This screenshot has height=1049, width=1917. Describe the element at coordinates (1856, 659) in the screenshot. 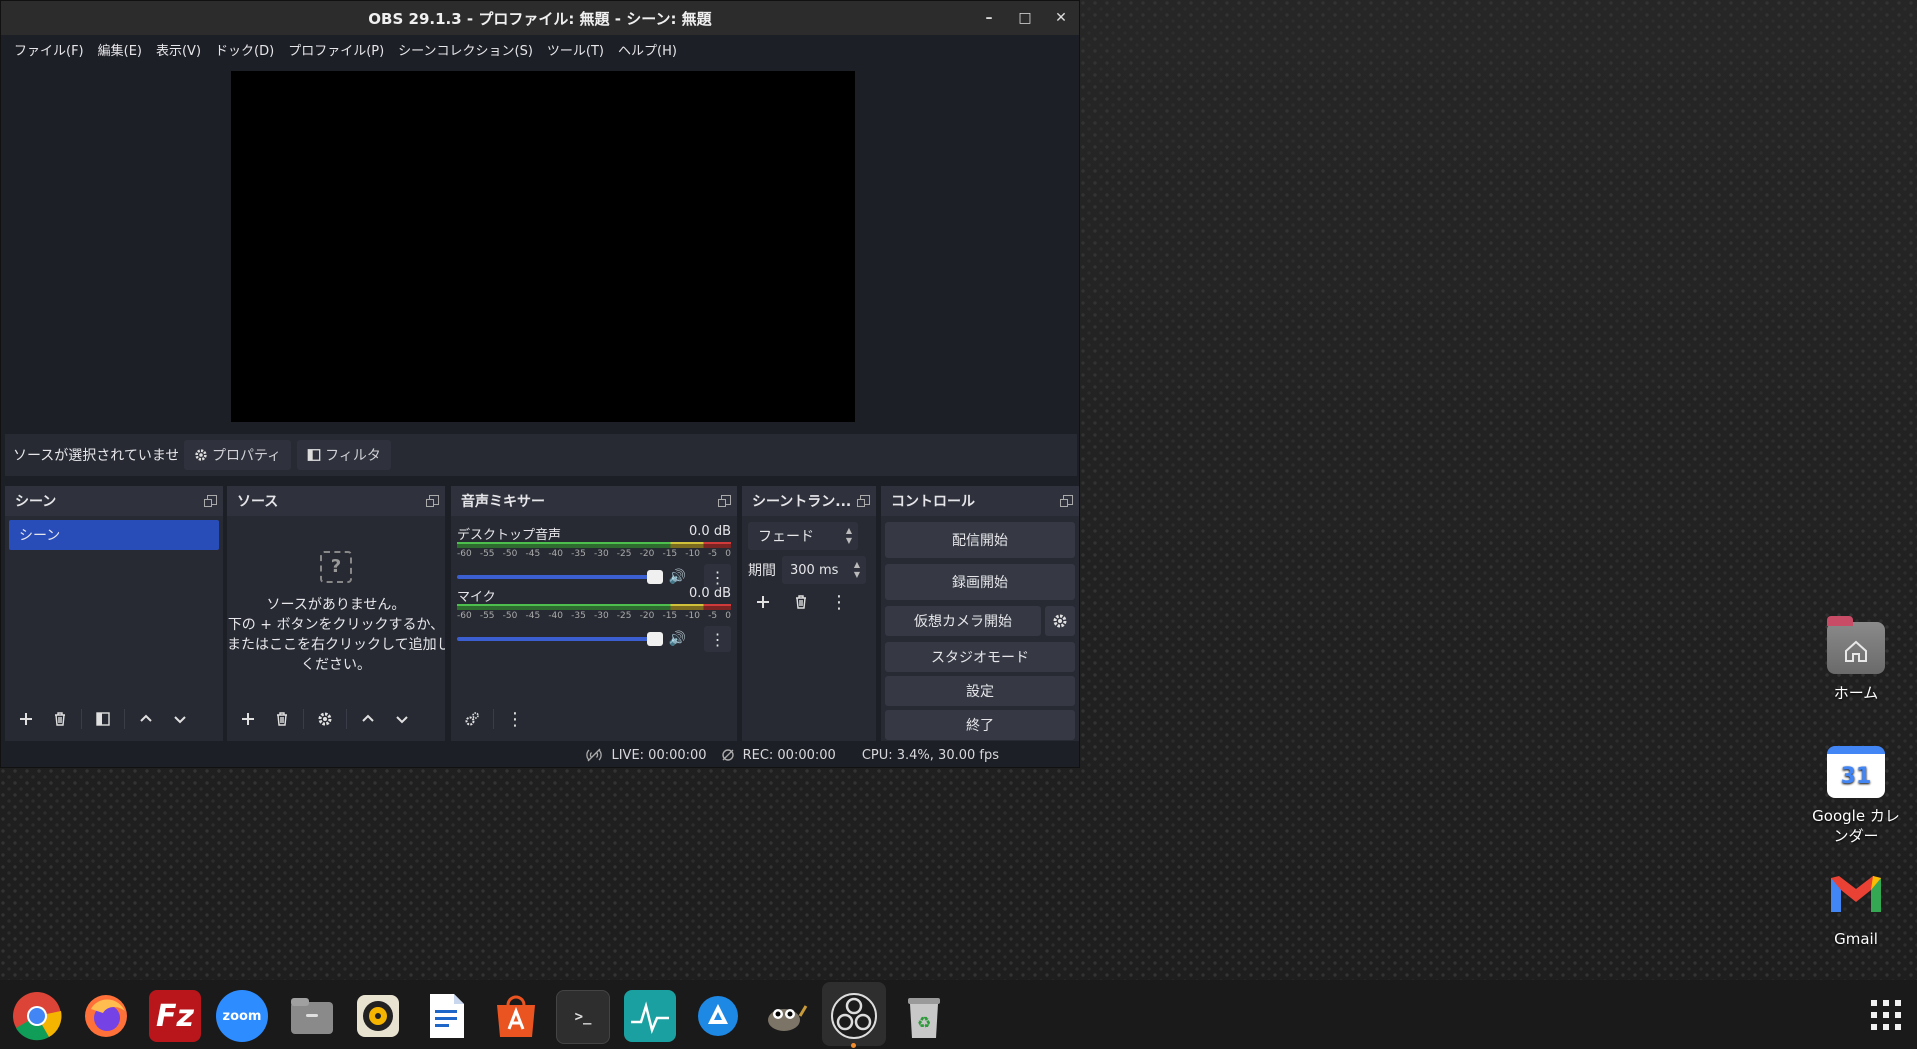

I see `desktop-home-folder: ホーム` at that location.